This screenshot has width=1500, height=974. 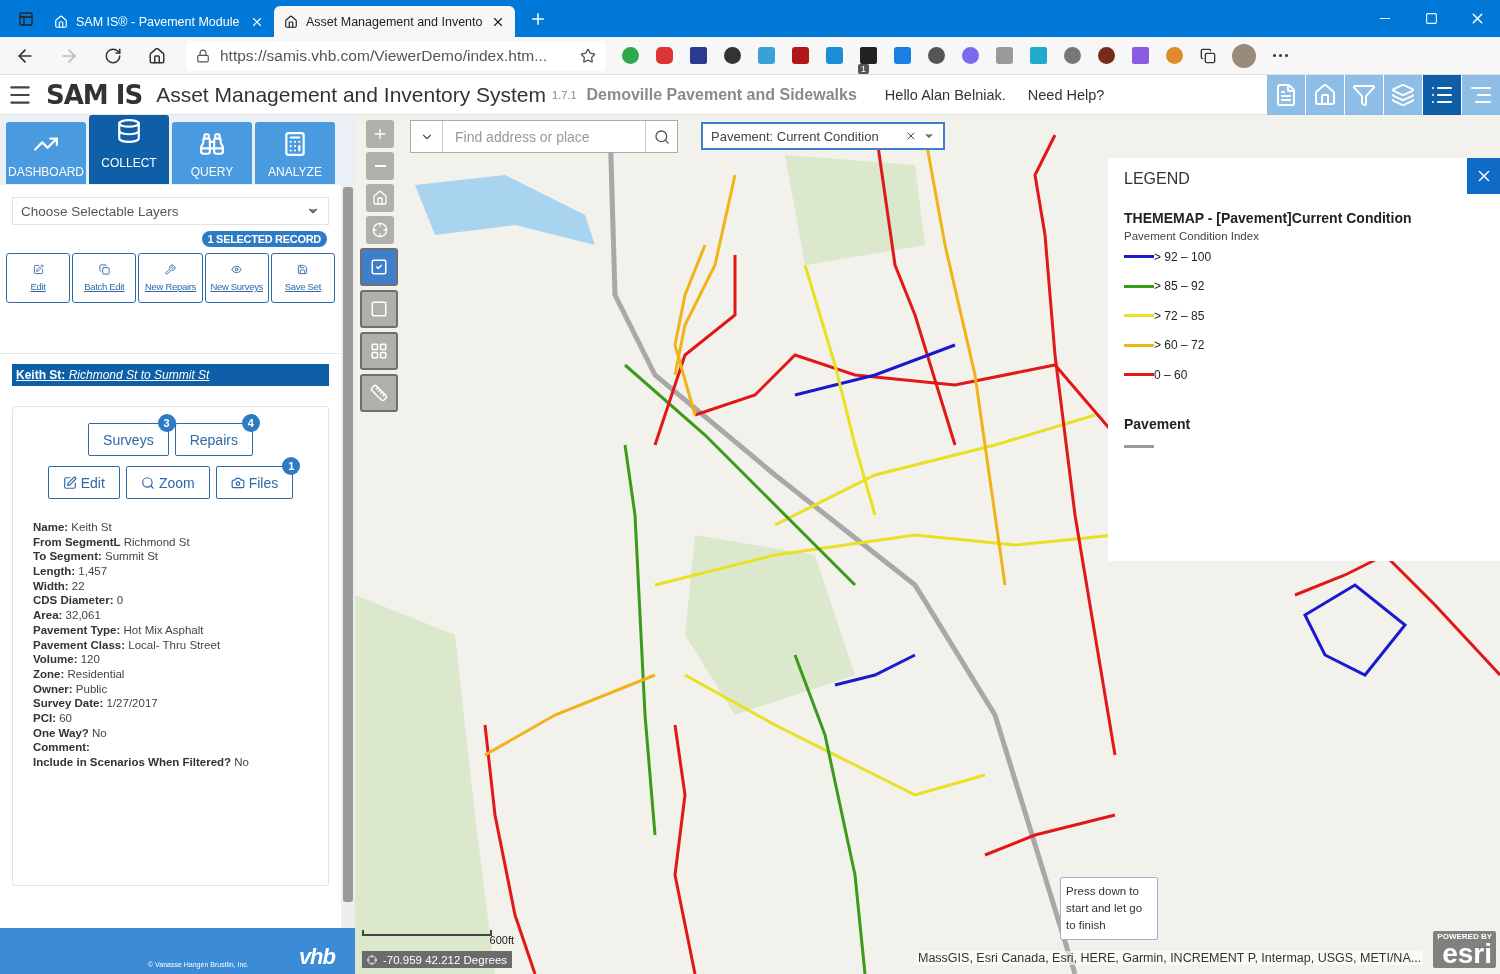 I want to click on attribute-line: Pavement Class: Local- Thru Street, so click(x=127, y=644).